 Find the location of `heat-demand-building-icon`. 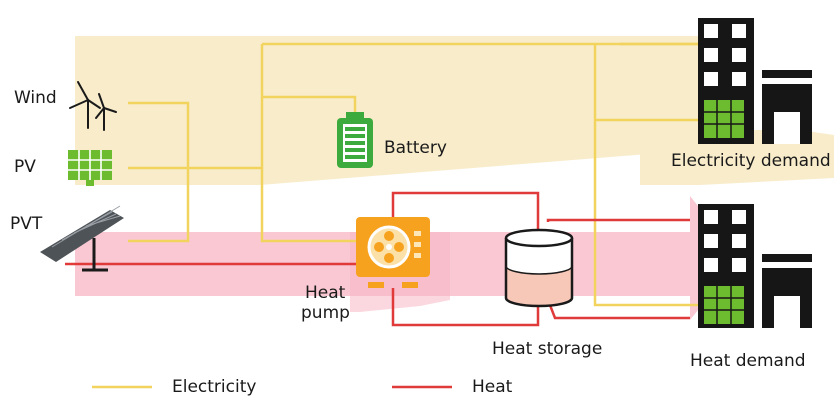

heat-demand-building-icon is located at coordinates (755, 266).